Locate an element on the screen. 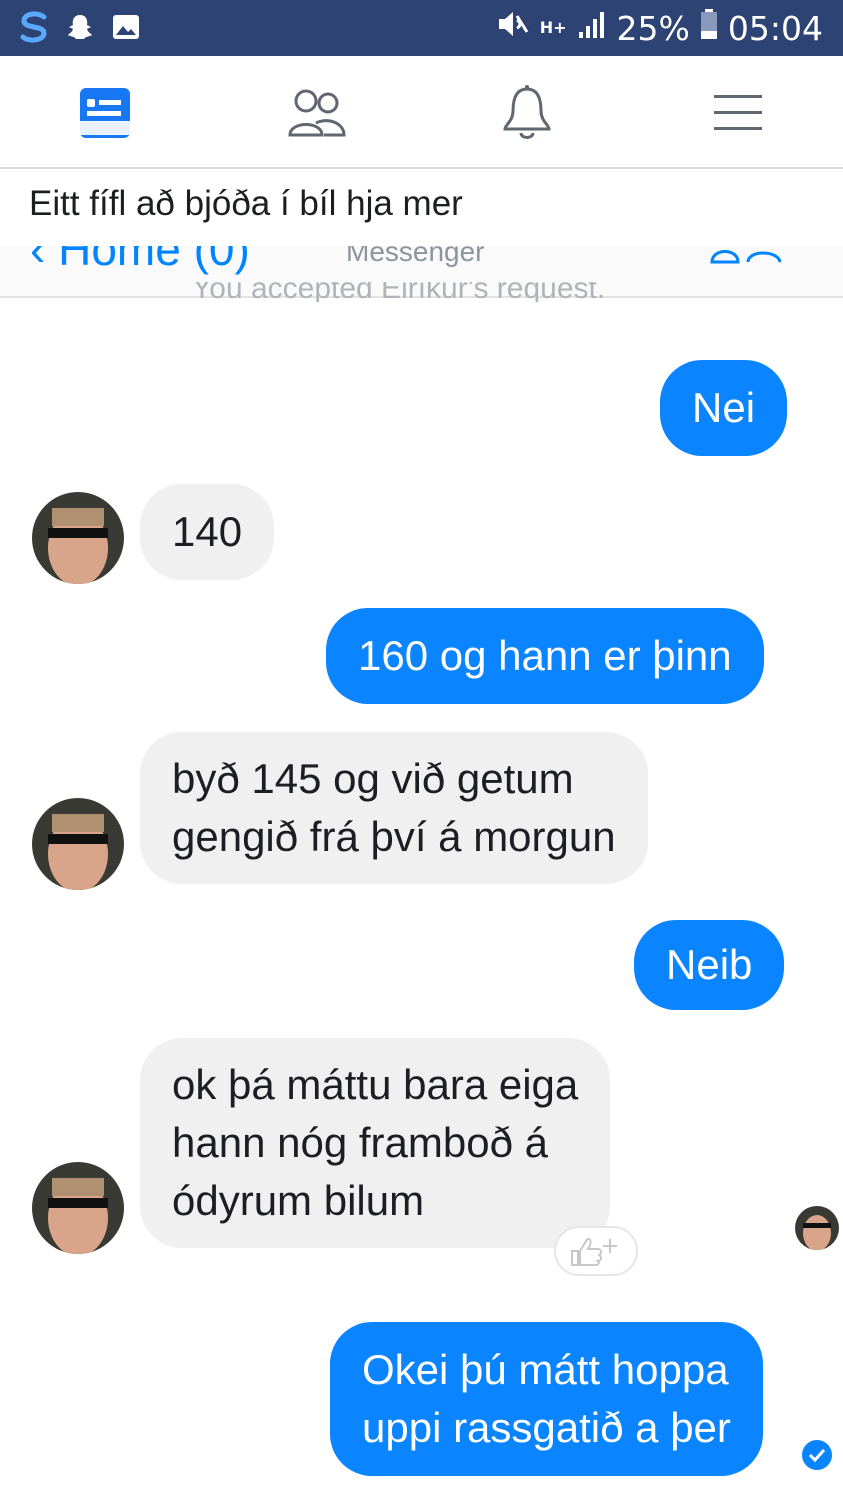  message-outgoing: Neib is located at coordinates (709, 965).